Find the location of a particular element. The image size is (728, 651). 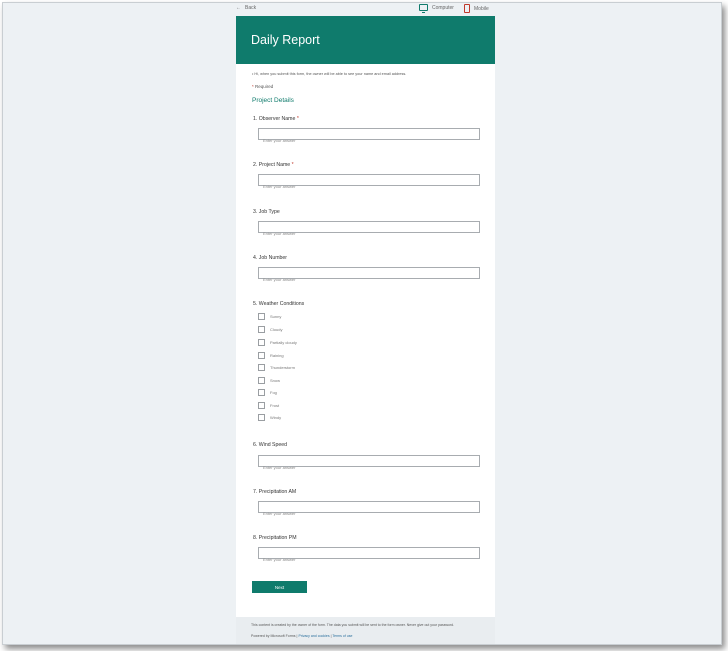

form-title: Daily Report is located at coordinates (285, 40).